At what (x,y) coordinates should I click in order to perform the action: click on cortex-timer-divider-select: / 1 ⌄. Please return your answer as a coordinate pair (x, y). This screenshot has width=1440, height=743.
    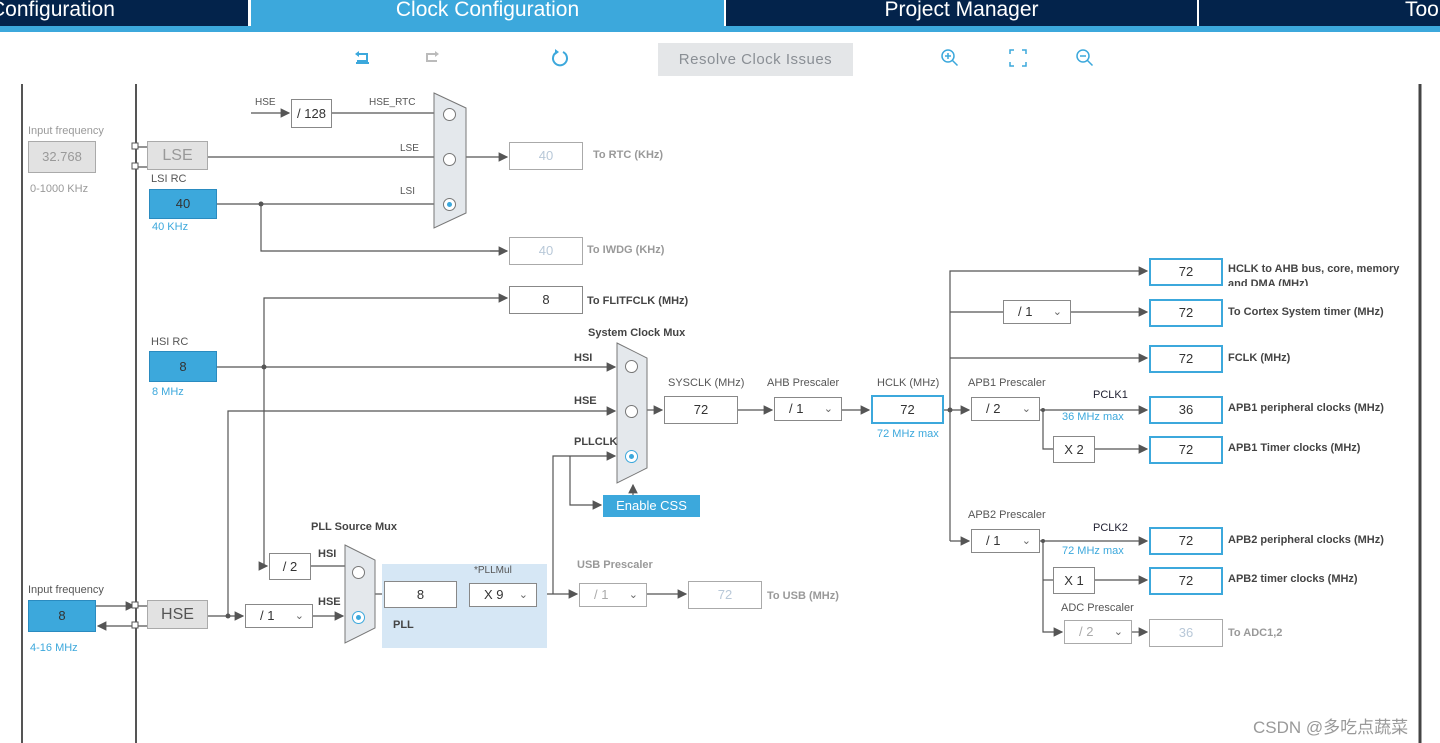
    Looking at the image, I should click on (1037, 312).